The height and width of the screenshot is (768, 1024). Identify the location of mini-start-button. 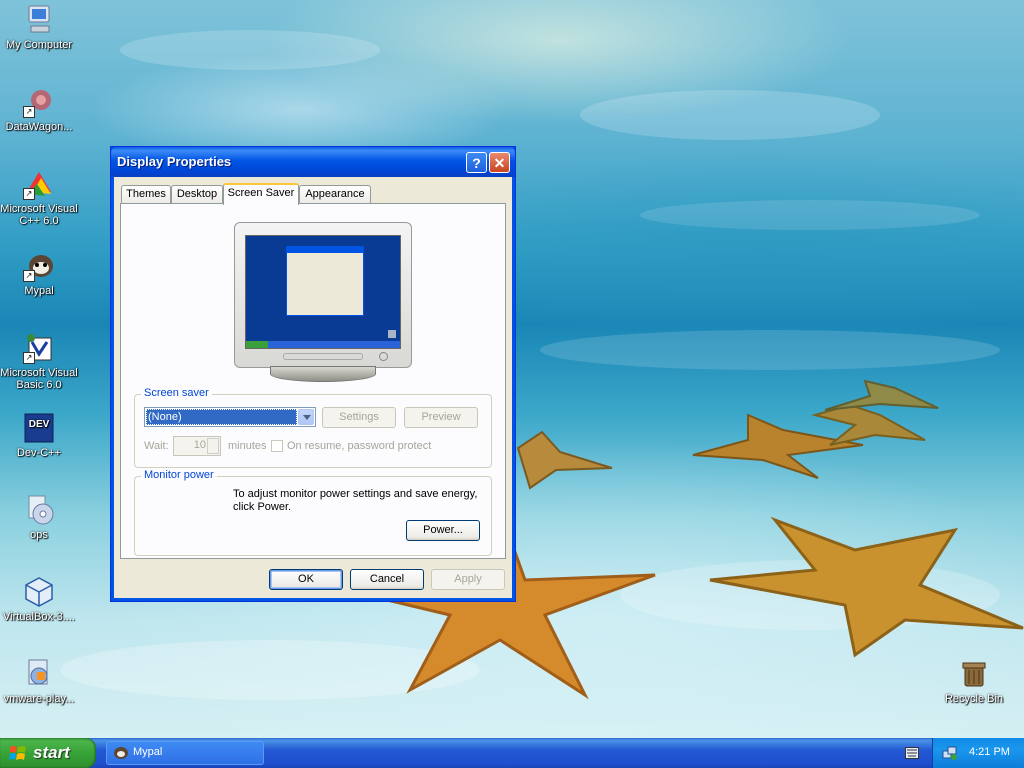
(257, 344).